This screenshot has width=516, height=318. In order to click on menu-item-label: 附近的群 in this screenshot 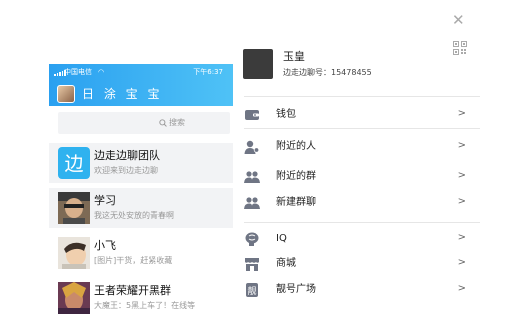, I will do `click(296, 176)`.